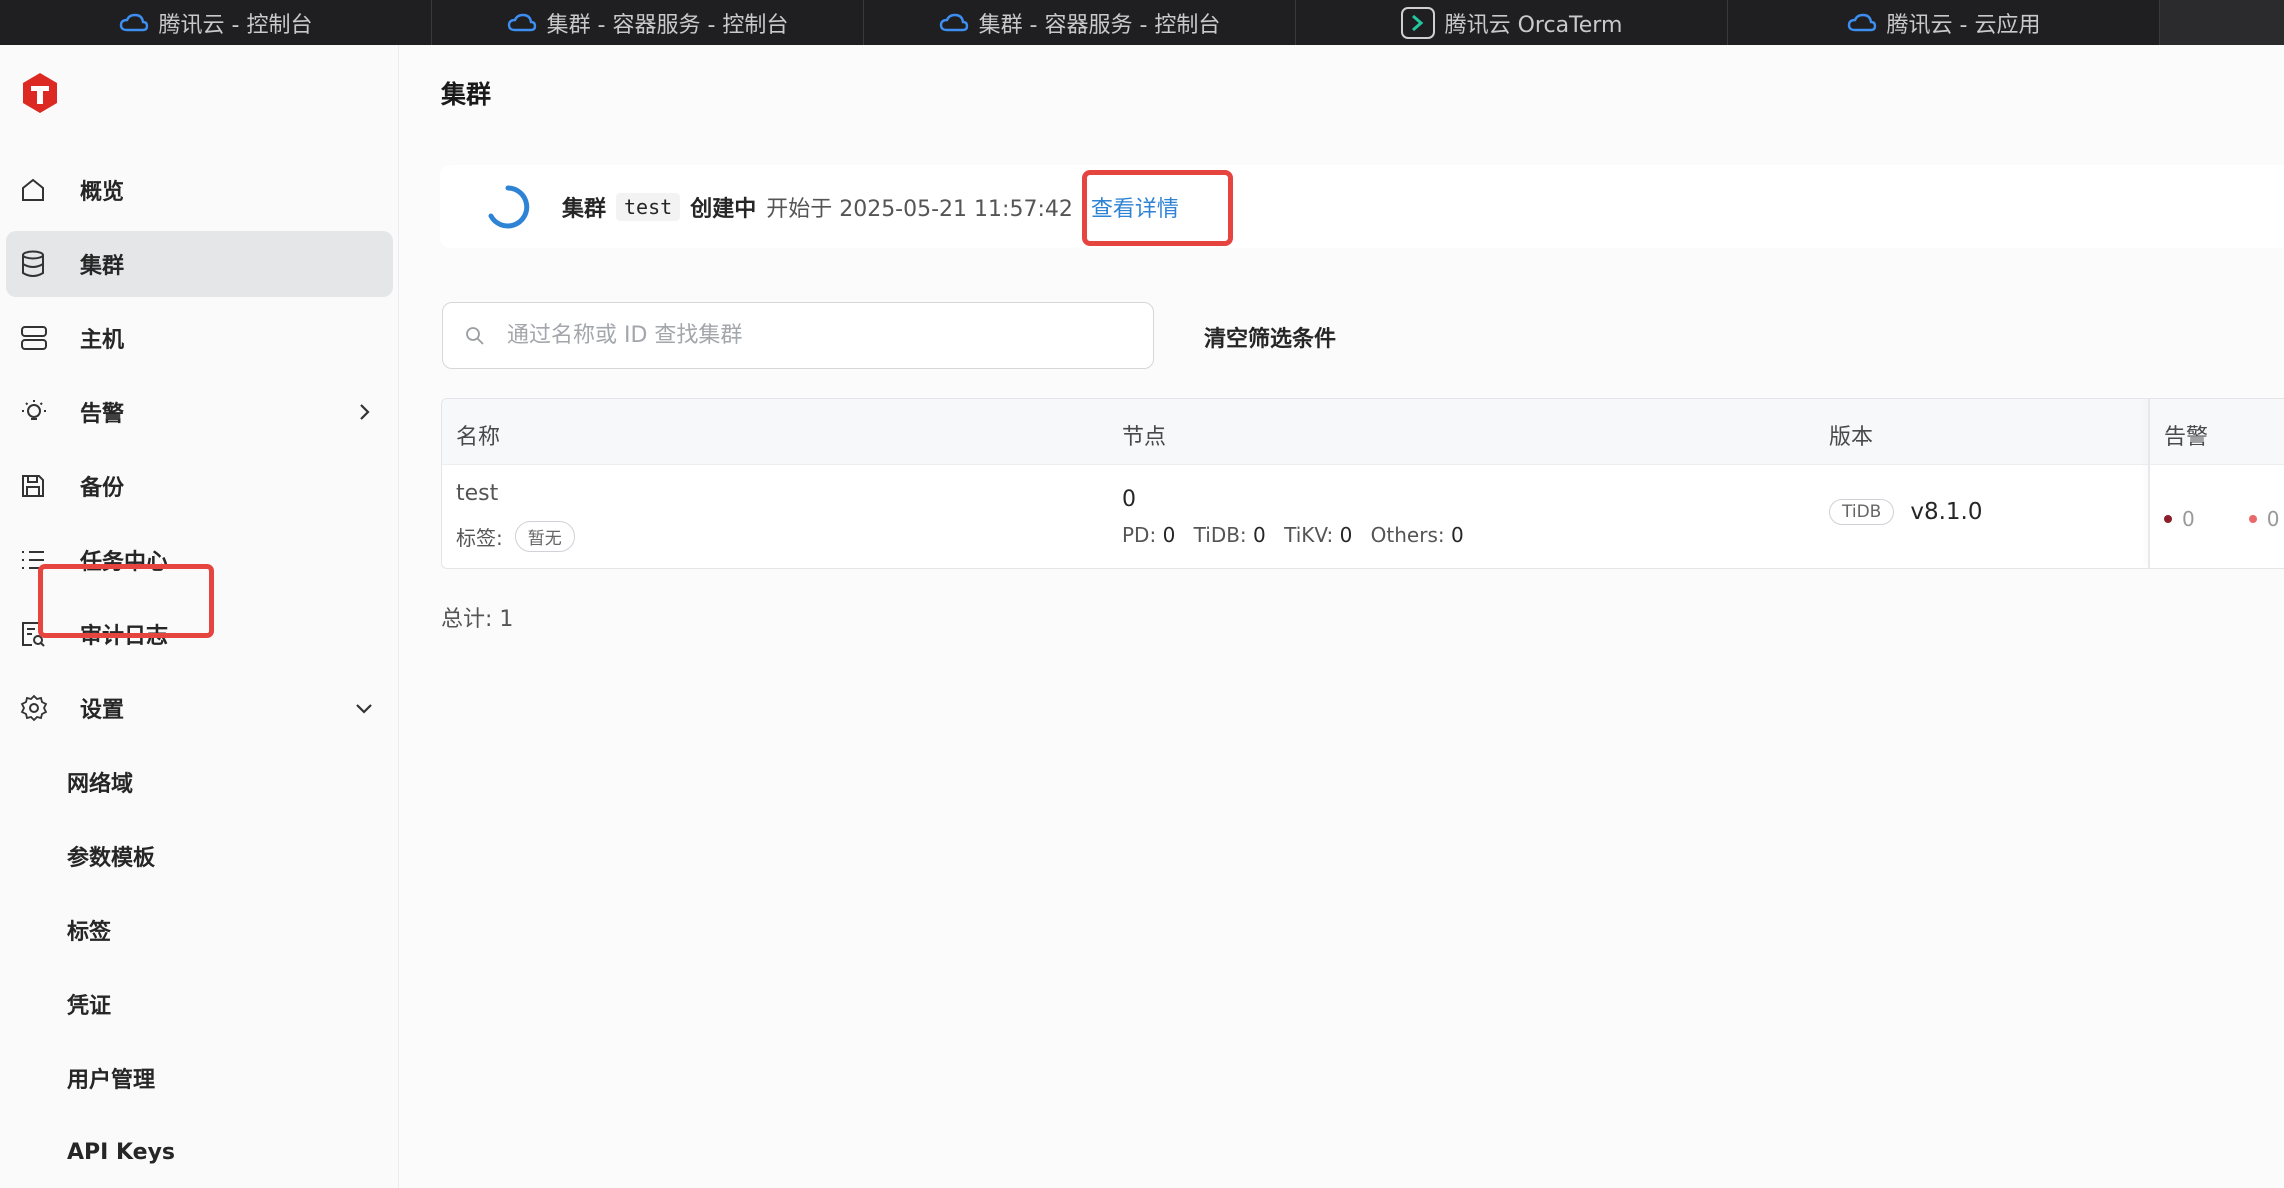  I want to click on sidebar-item-hosts: 主机, so click(199, 338).